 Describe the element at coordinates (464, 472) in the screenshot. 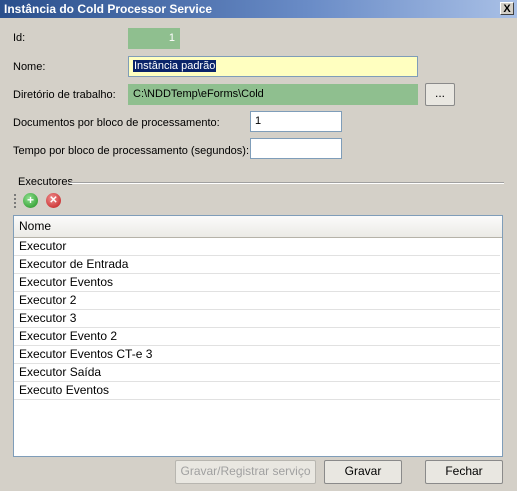

I see `close-button: Fechar` at that location.